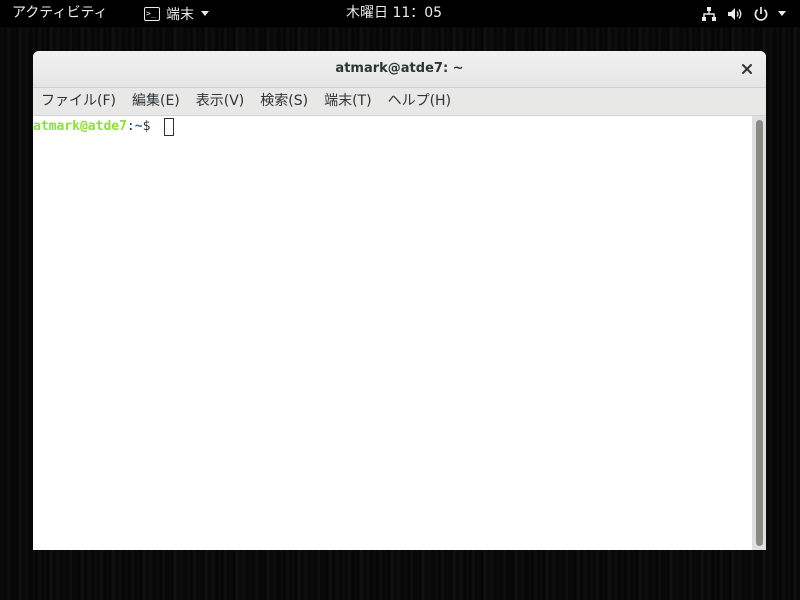 The height and width of the screenshot is (600, 800). I want to click on prompt-user-host: atmark@atde7, so click(80, 126).